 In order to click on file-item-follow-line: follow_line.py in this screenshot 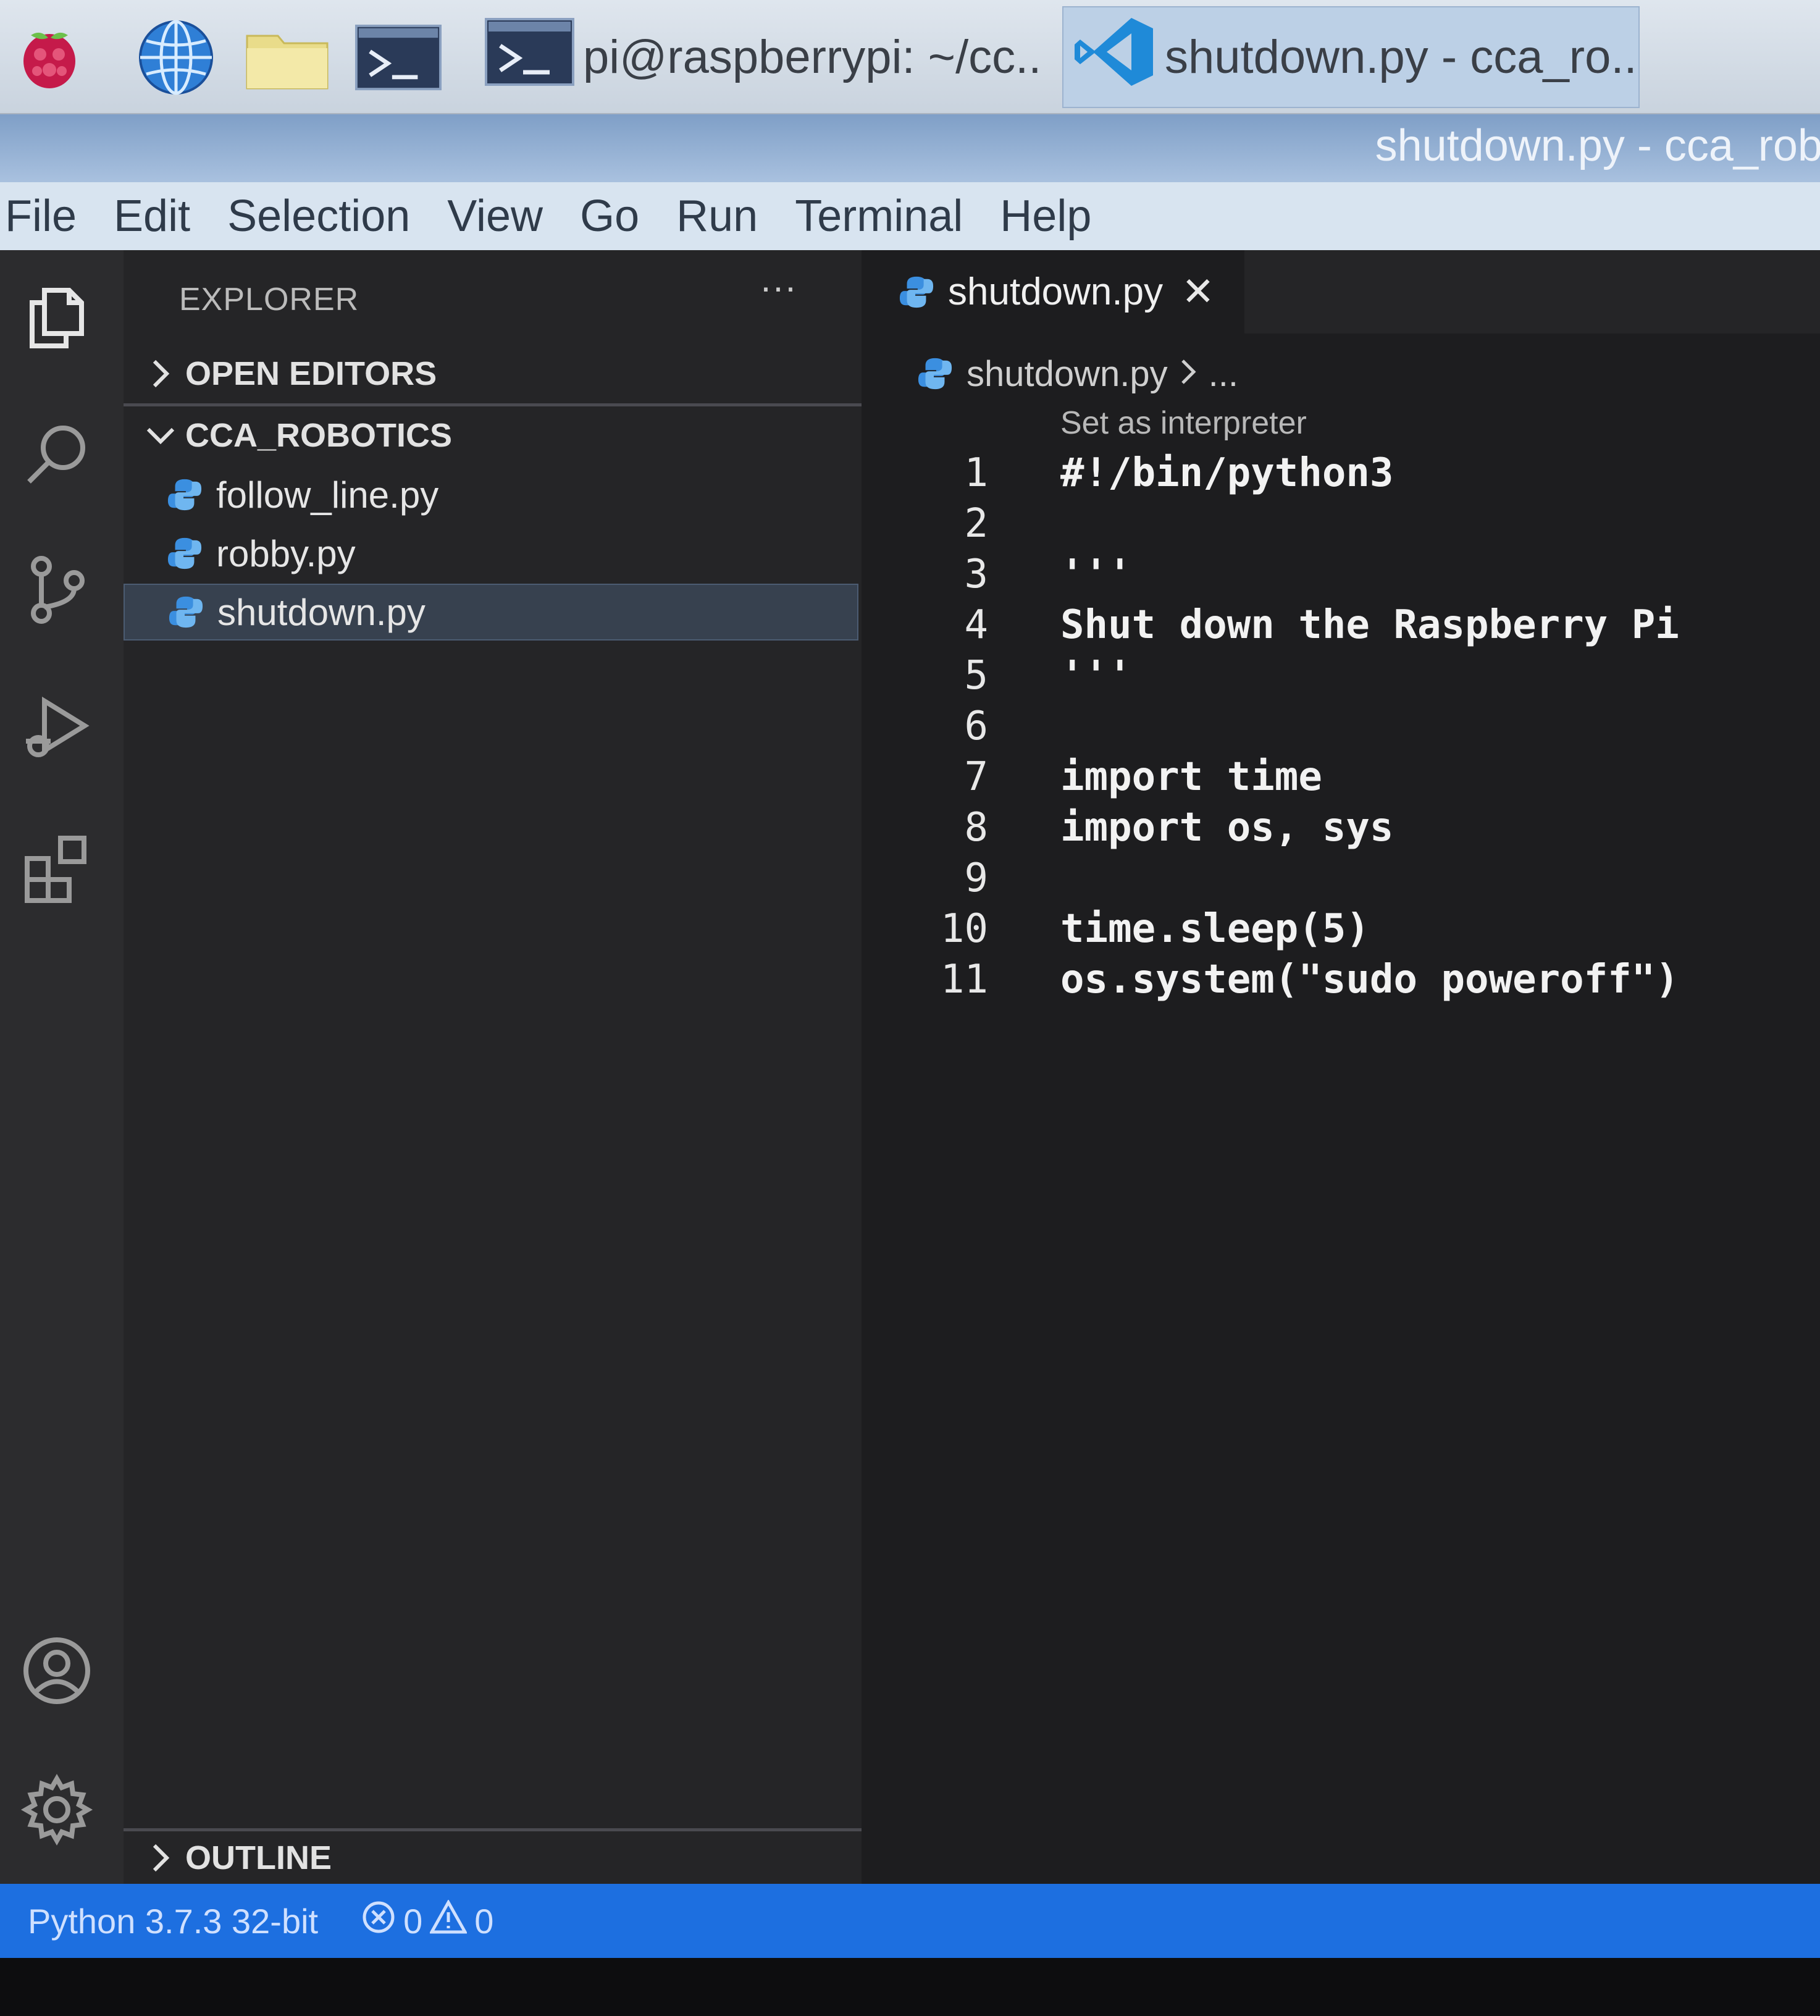, I will do `click(491, 494)`.